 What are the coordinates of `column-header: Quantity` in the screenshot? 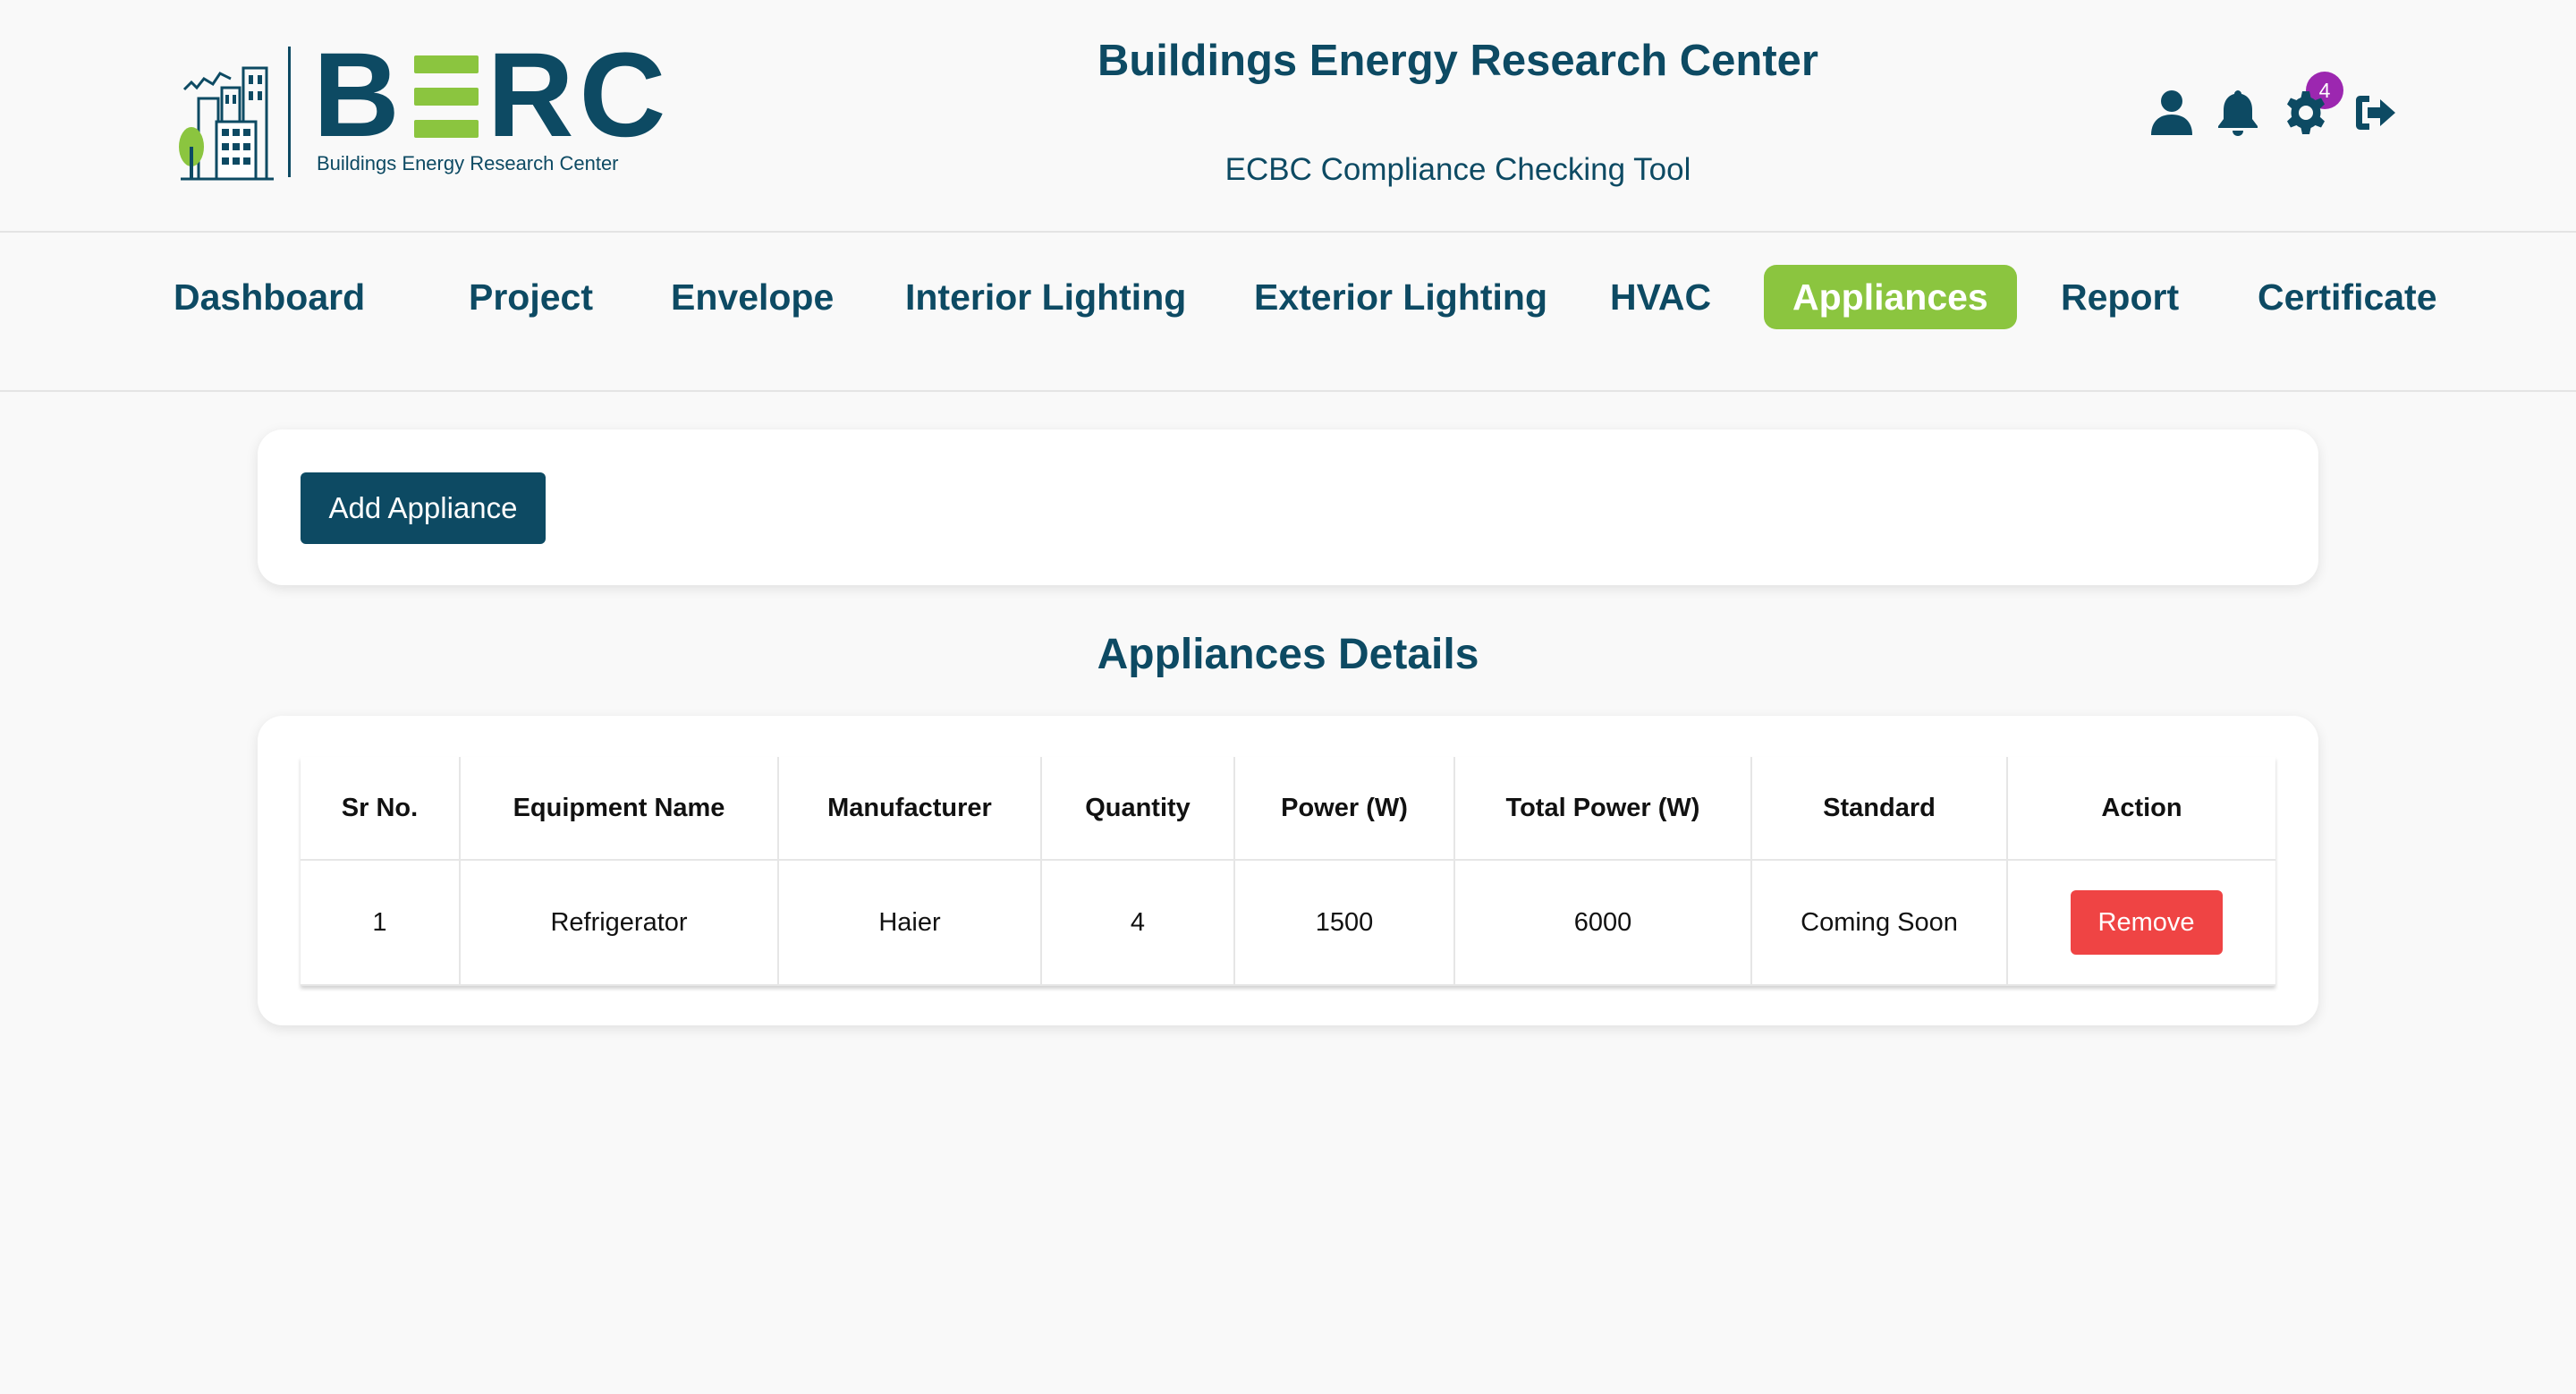 It's located at (1137, 809).